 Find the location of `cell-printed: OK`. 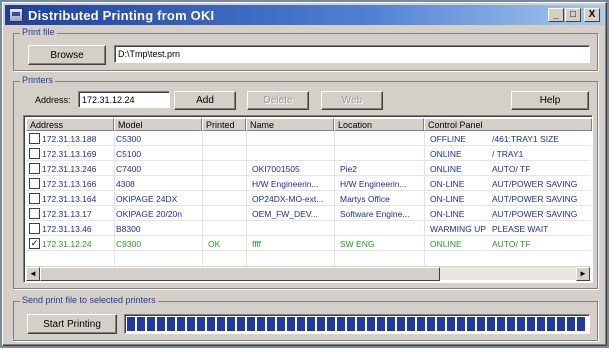

cell-printed: OK is located at coordinates (214, 244).